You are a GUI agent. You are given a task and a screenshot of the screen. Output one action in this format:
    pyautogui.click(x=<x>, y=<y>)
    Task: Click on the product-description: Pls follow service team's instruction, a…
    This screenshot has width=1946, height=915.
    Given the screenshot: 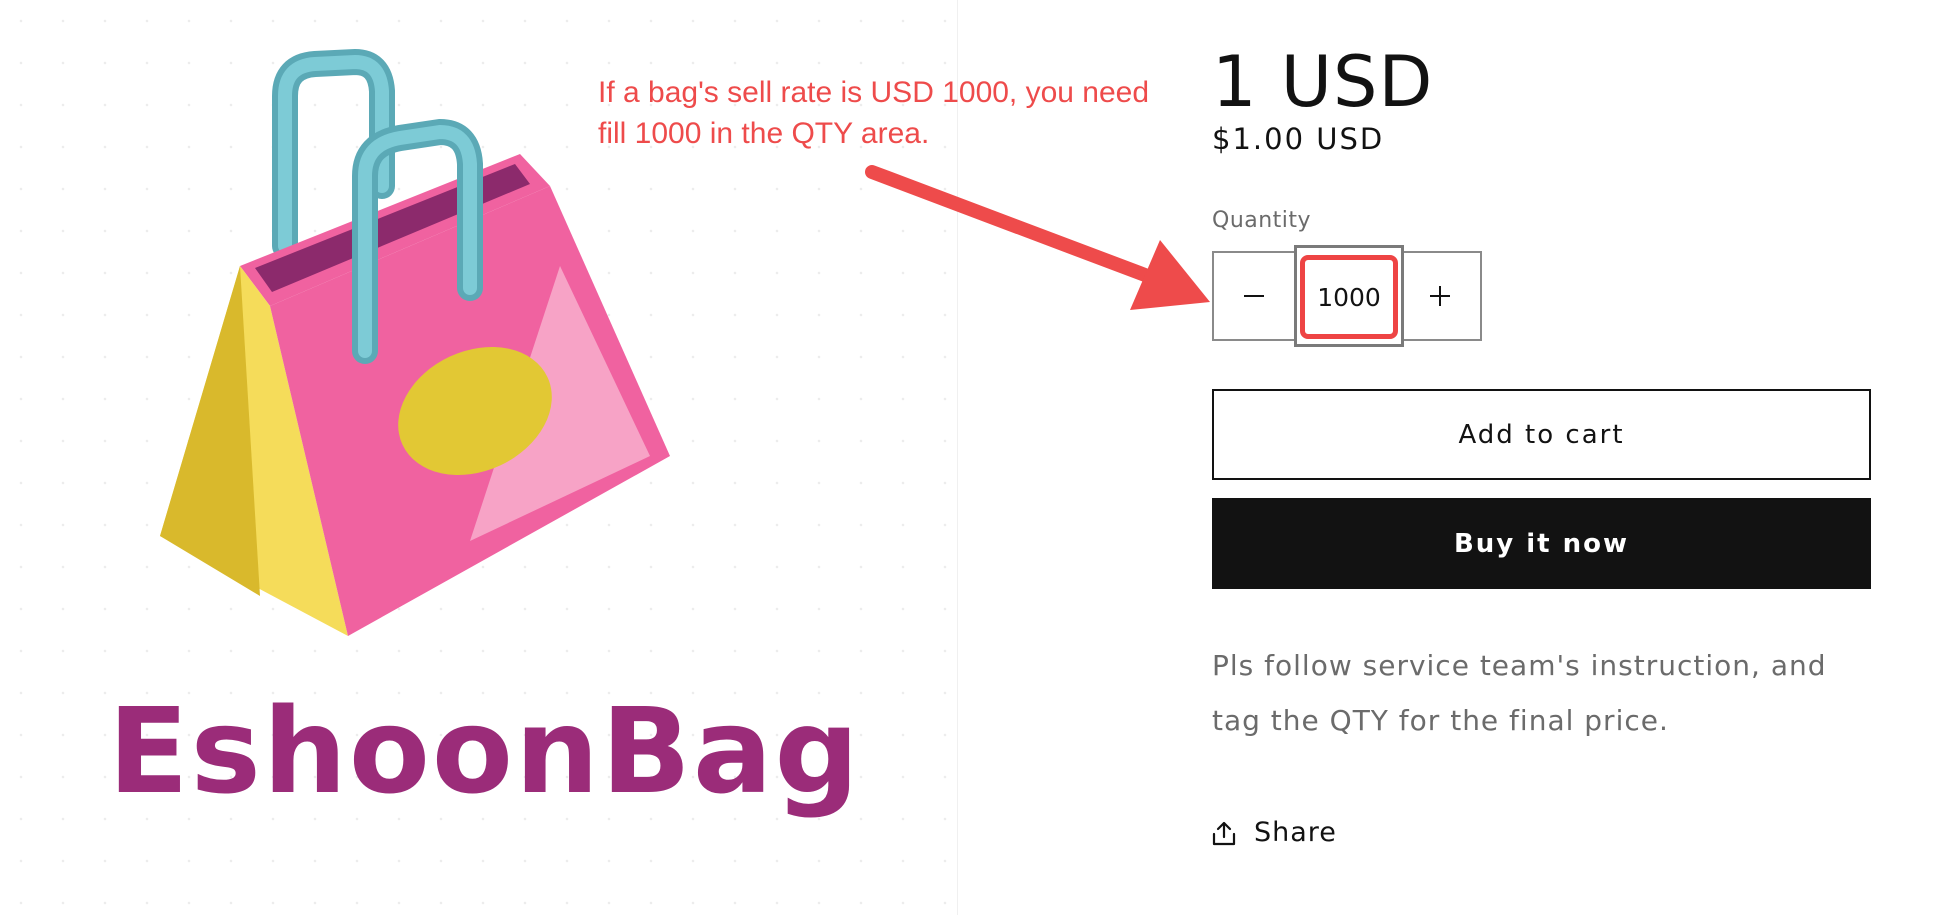 What is the action you would take?
    pyautogui.click(x=1519, y=693)
    